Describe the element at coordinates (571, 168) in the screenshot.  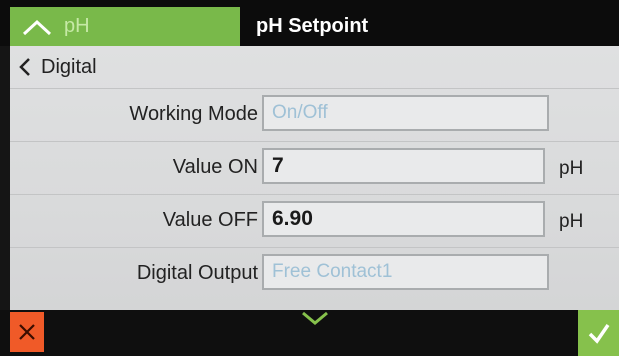
I see `value-on-unit: pH` at that location.